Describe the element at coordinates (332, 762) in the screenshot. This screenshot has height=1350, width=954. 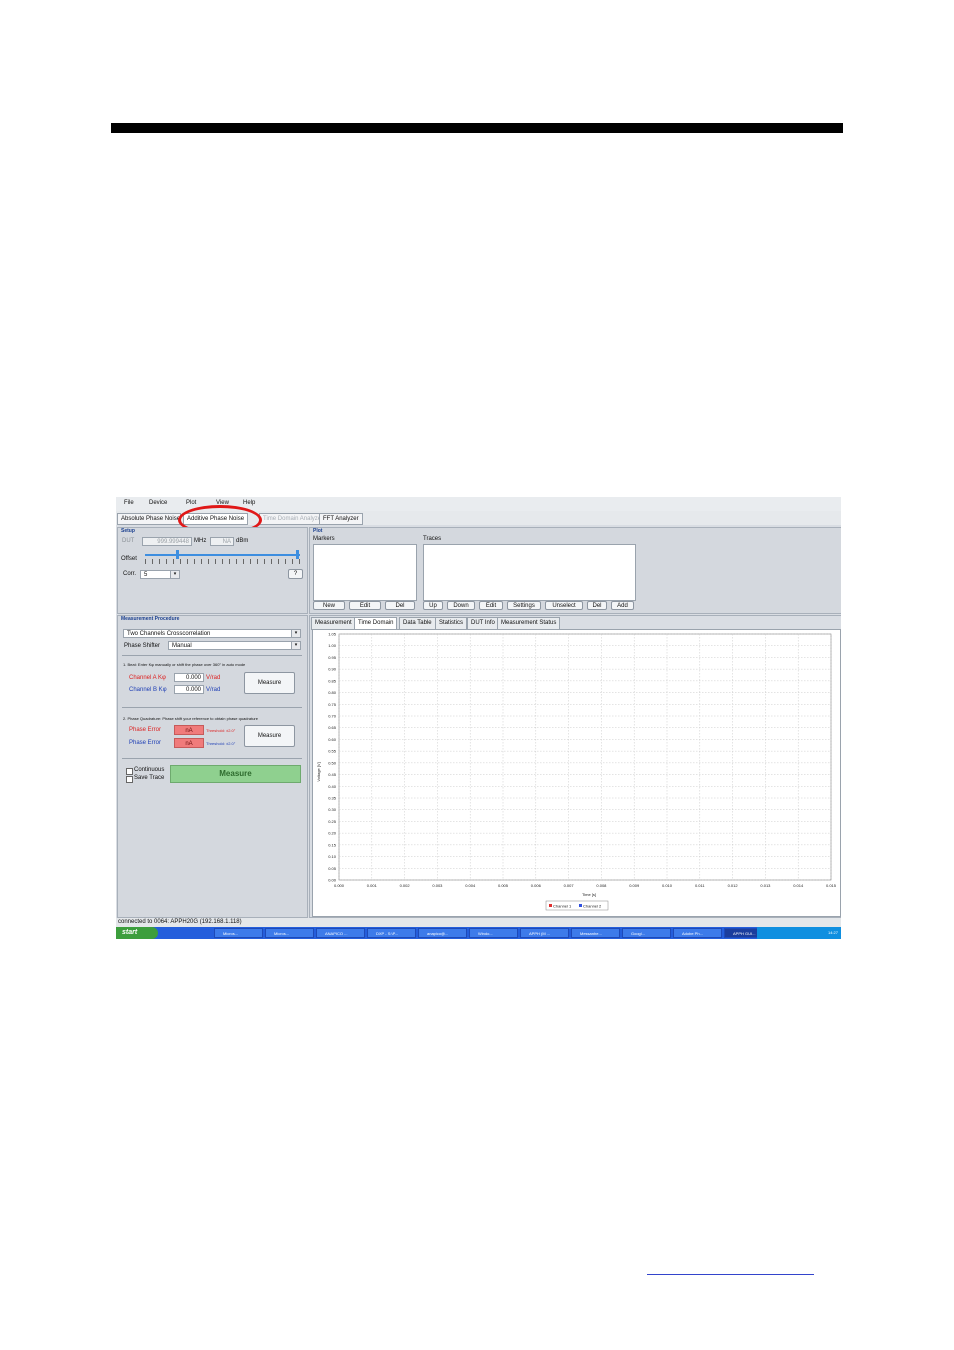
I see `y-tick-label: 0.50` at that location.